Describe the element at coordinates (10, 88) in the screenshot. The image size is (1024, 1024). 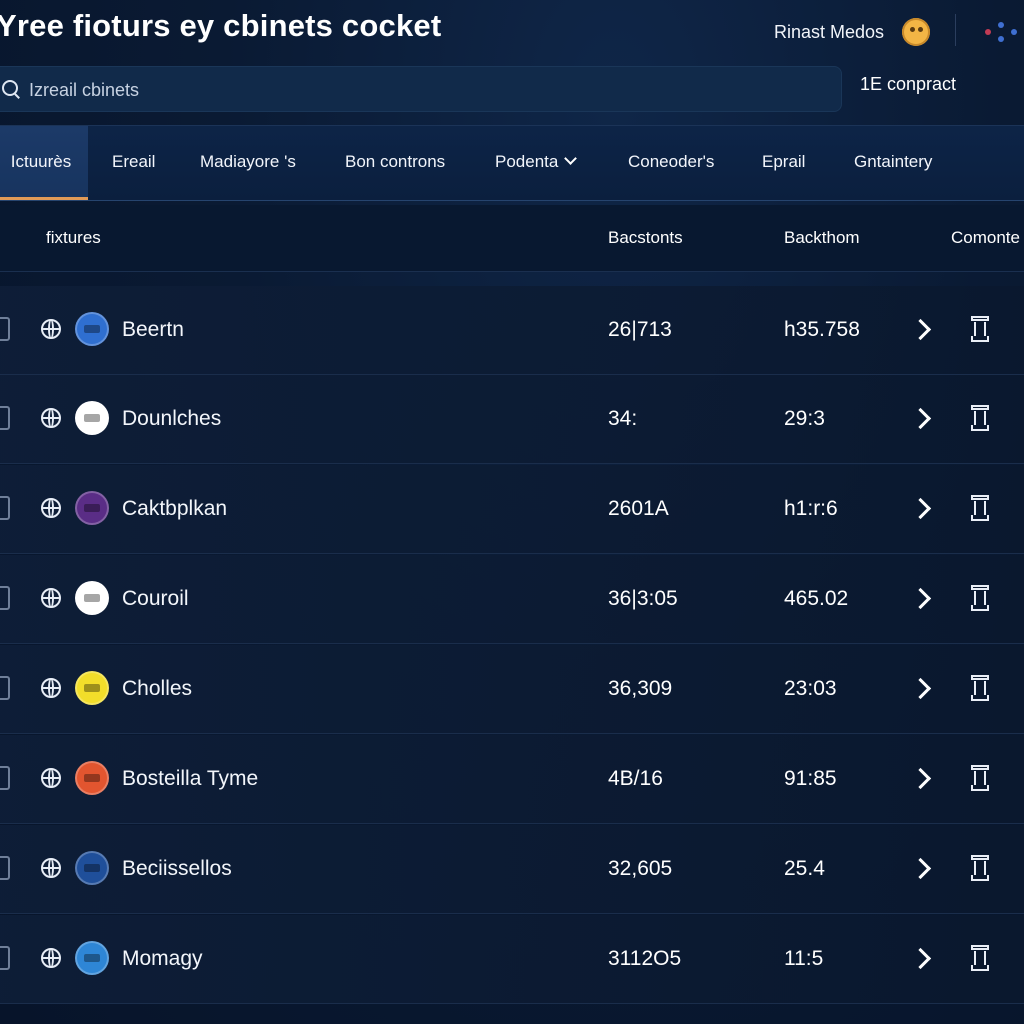
I see `search-icon` at that location.